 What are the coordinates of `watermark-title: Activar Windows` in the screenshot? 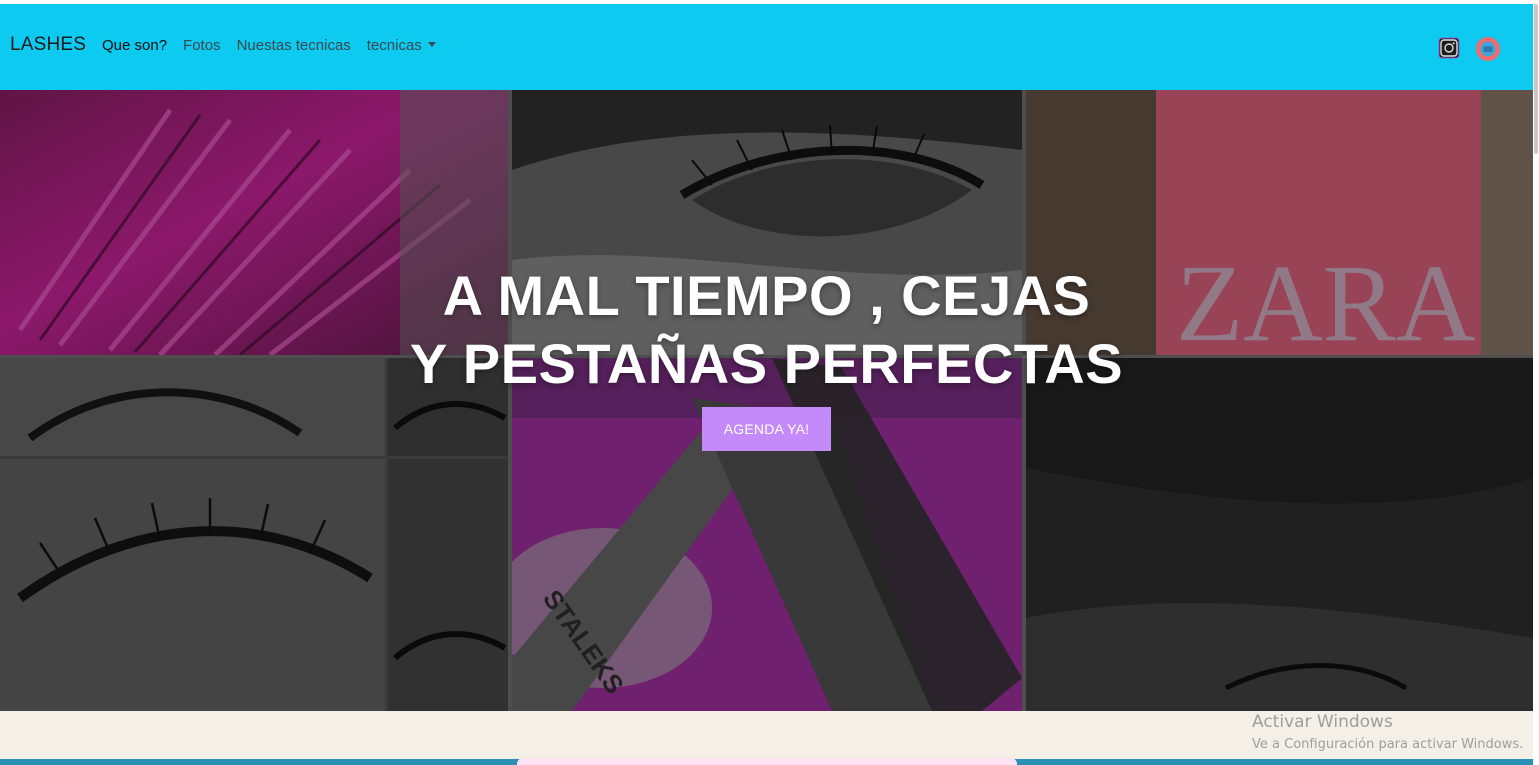 It's located at (1322, 722).